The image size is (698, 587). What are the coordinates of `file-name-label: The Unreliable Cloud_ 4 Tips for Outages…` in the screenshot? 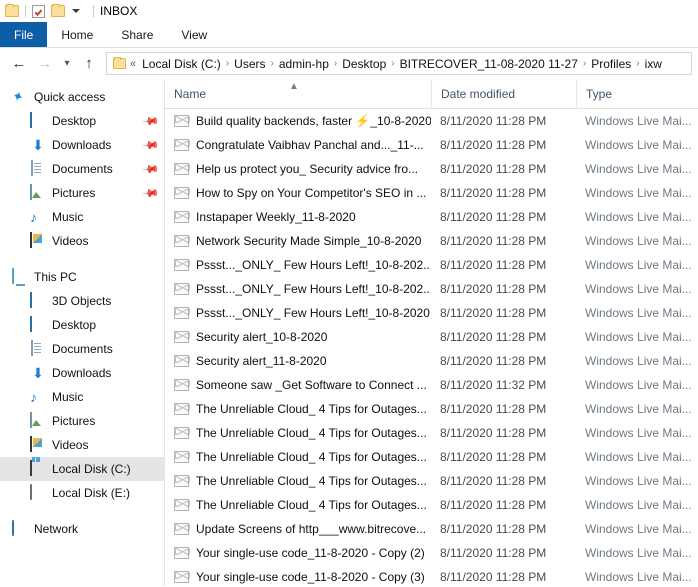 It's located at (311, 481).